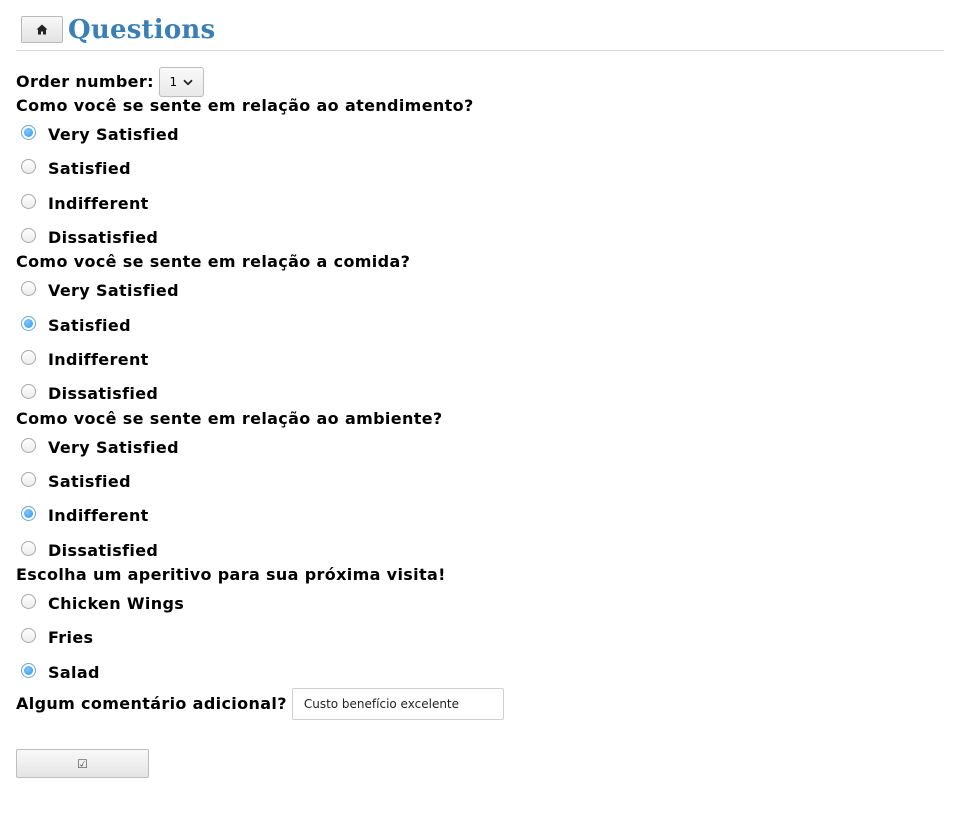 This screenshot has height=839, width=960. I want to click on option-food-satisfied: Satisfied, so click(76, 326).